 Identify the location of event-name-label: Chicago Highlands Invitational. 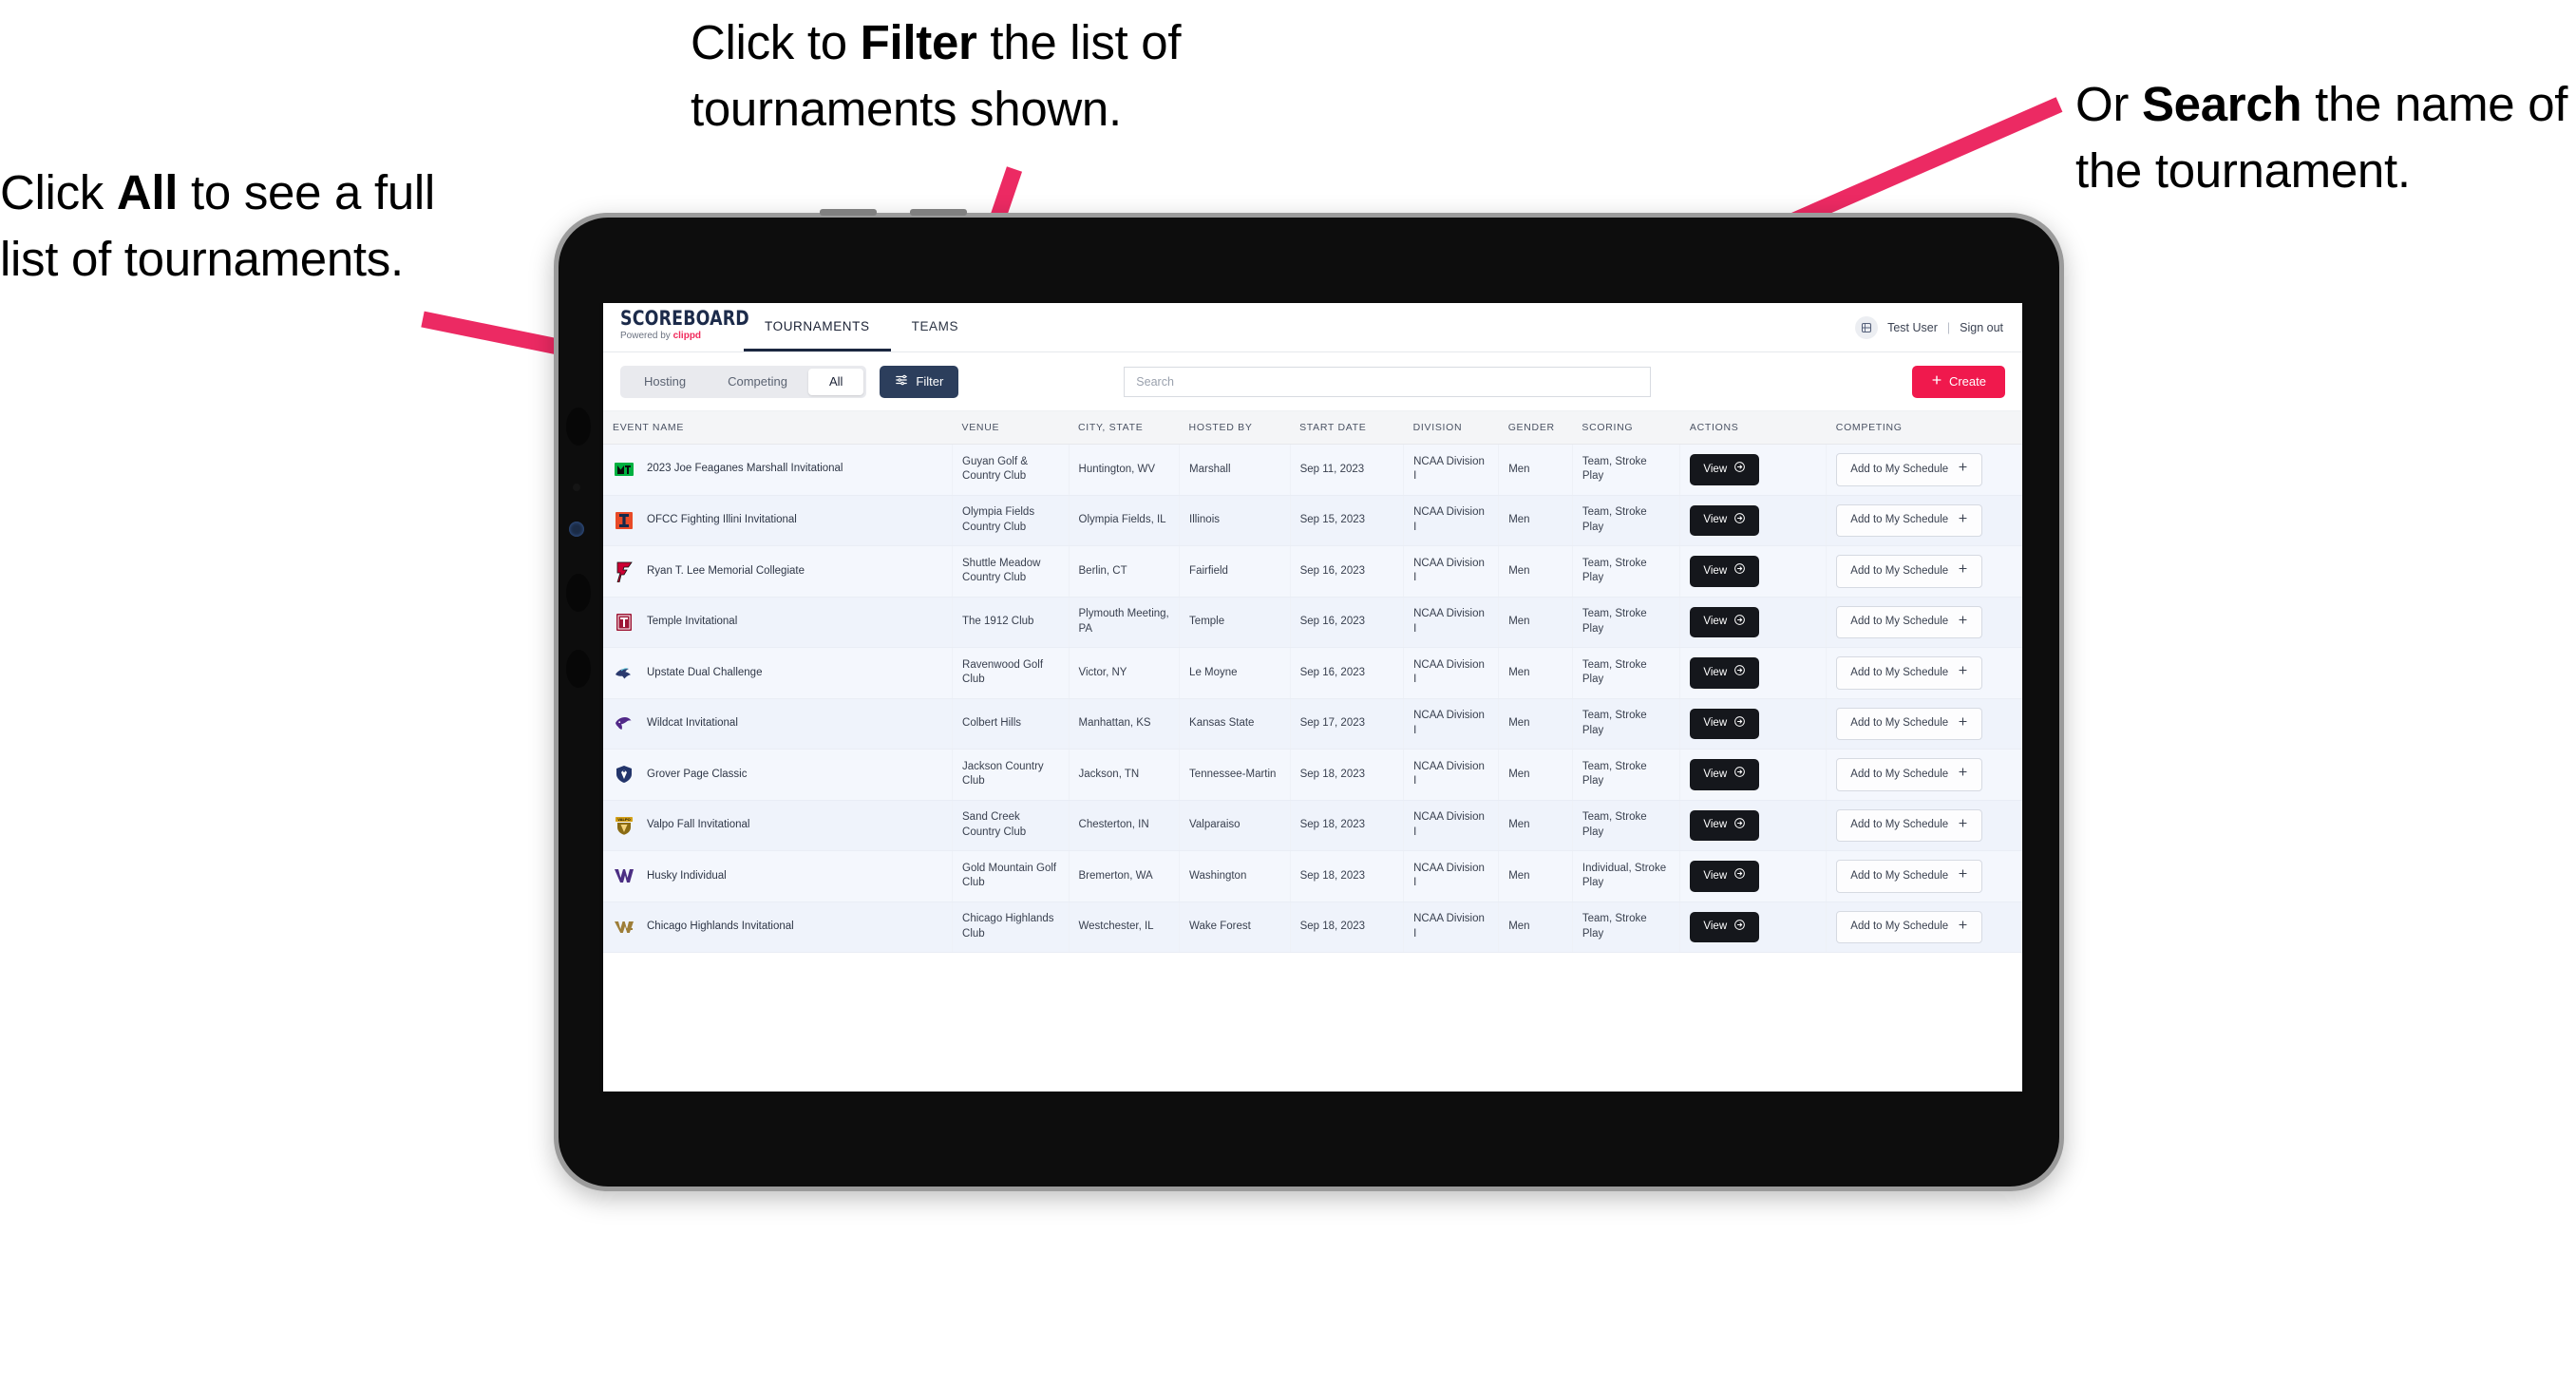
(720, 927).